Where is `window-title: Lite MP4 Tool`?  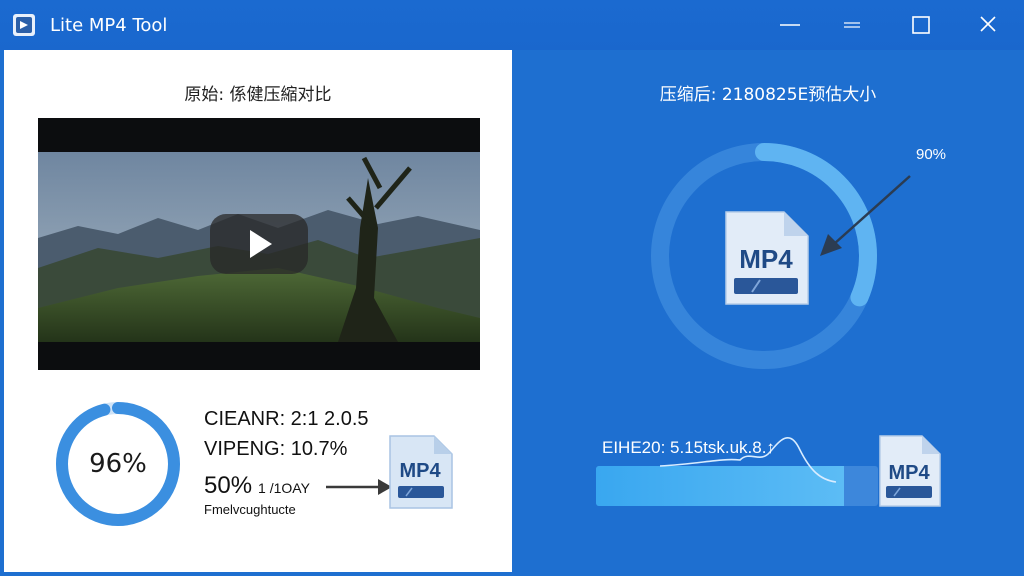 window-title: Lite MP4 Tool is located at coordinates (109, 25).